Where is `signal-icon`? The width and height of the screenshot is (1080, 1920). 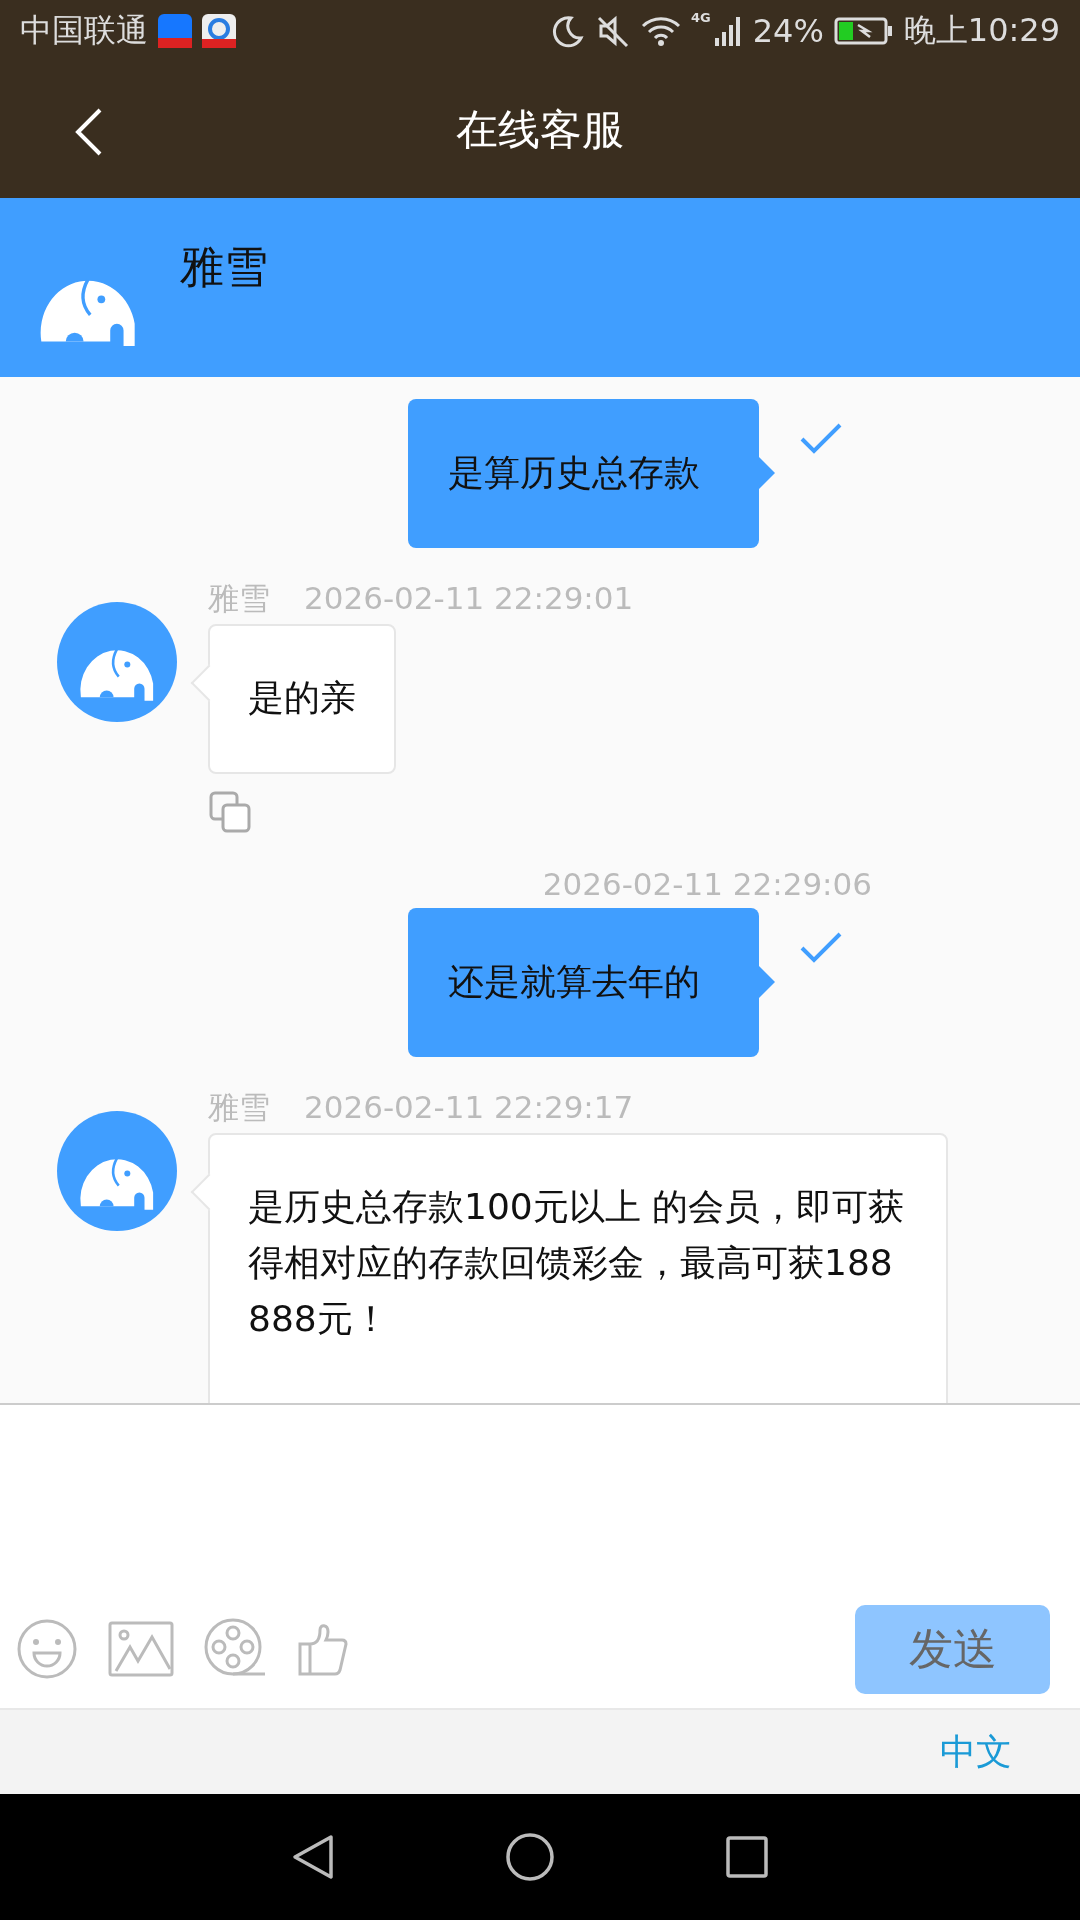 signal-icon is located at coordinates (727, 31).